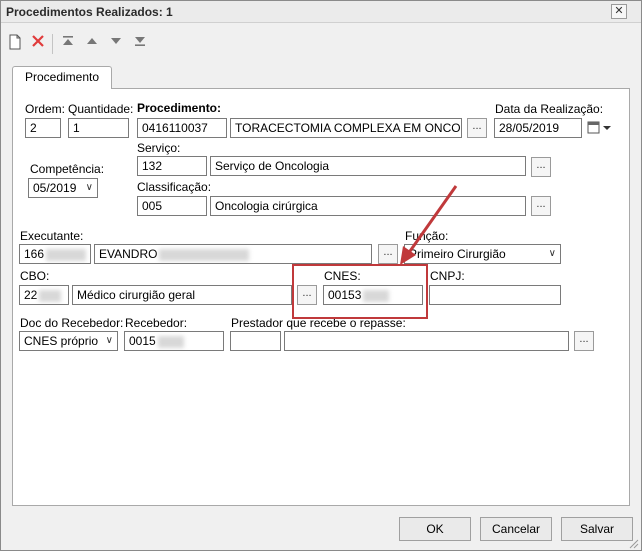 The image size is (642, 552). Describe the element at coordinates (549, 109) in the screenshot. I see `data-realizacao-label: Data da Realização:` at that location.